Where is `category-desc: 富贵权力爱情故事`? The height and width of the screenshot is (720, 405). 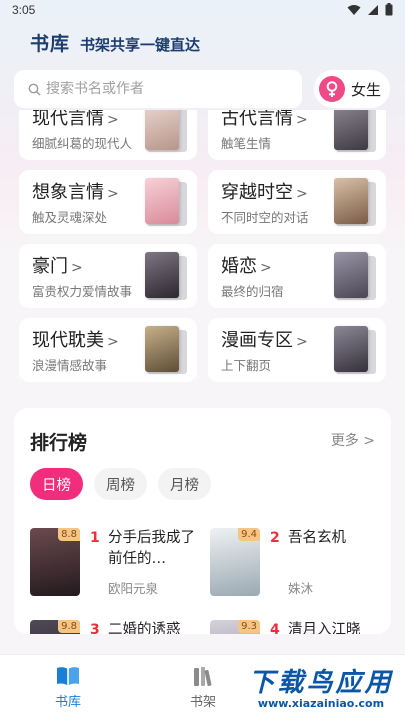 category-desc: 富贵权力爱情故事 is located at coordinates (82, 291).